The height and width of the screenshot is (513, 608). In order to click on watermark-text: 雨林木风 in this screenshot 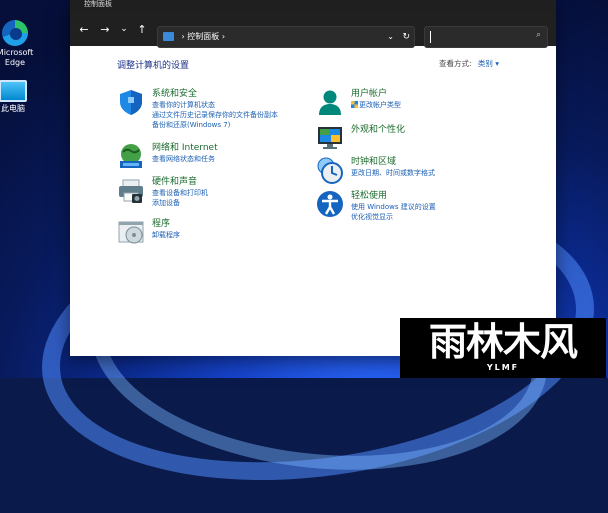, I will do `click(503, 341)`.